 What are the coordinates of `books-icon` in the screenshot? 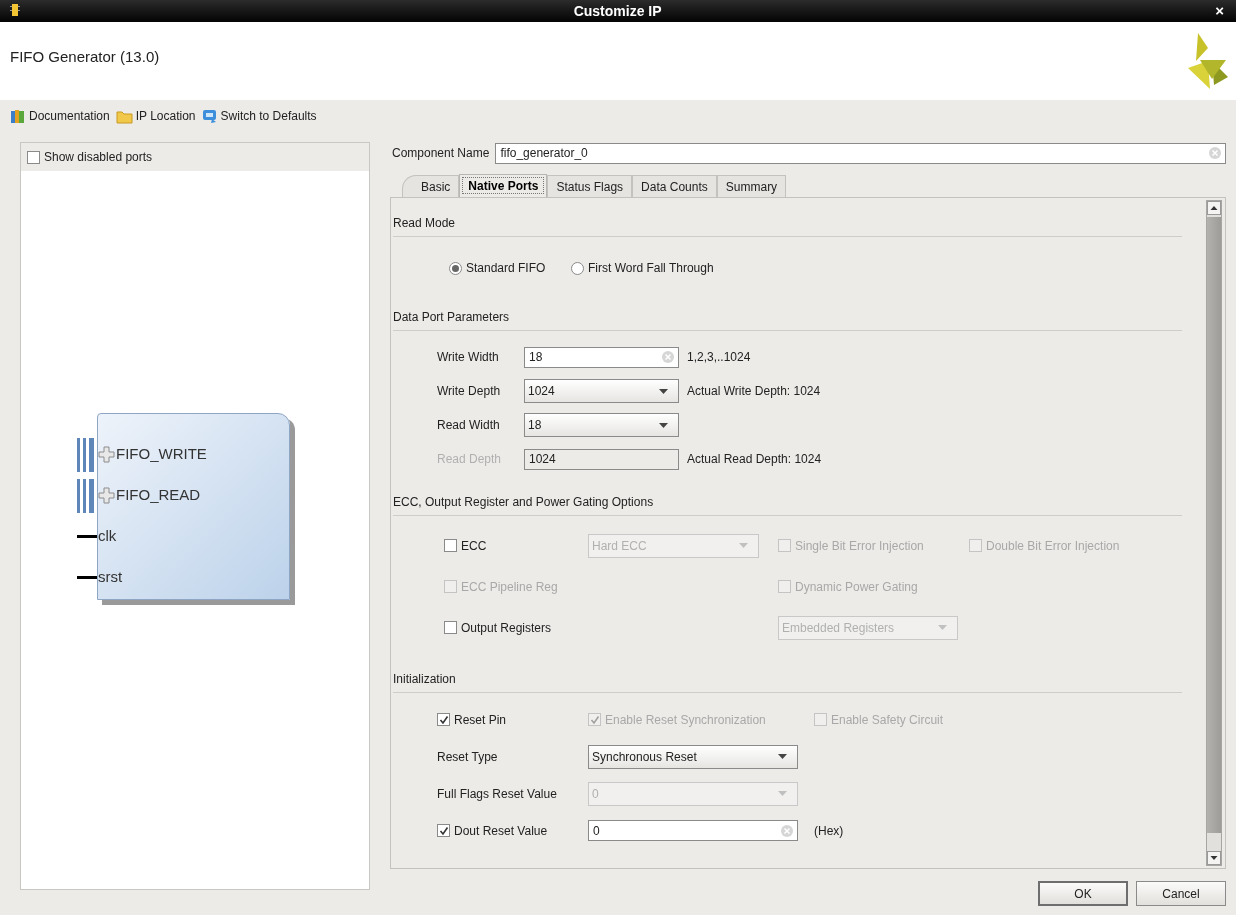 It's located at (18, 116).